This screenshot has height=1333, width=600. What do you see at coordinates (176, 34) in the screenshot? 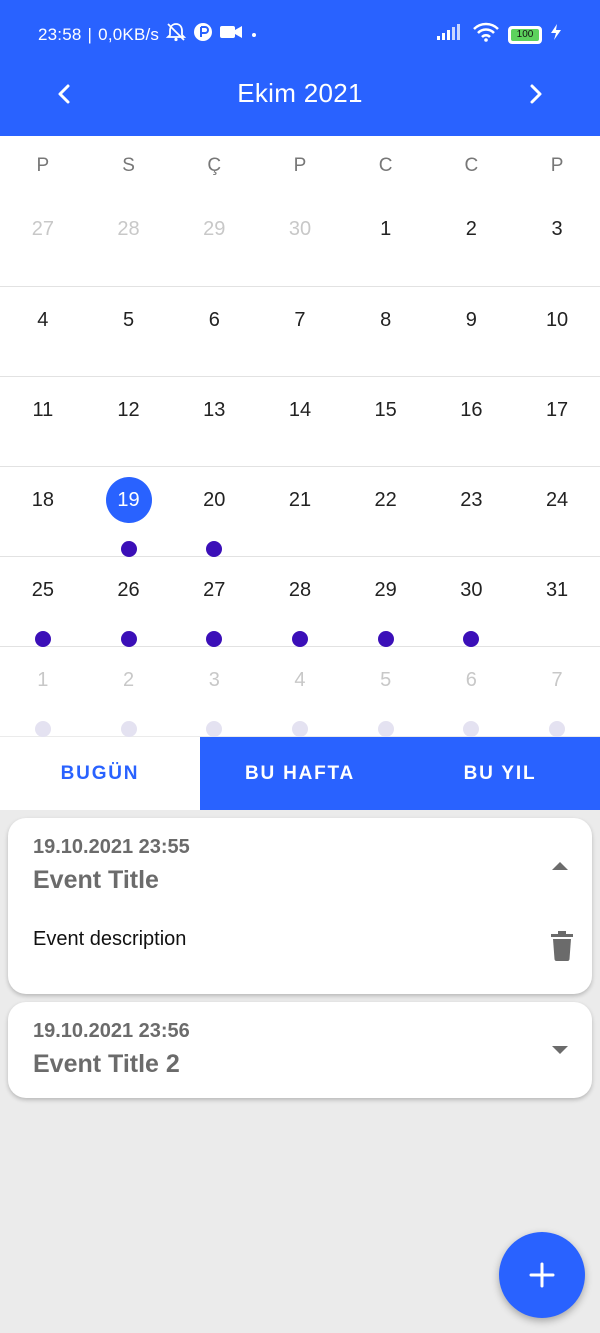
I see `muted-bell-icon` at bounding box center [176, 34].